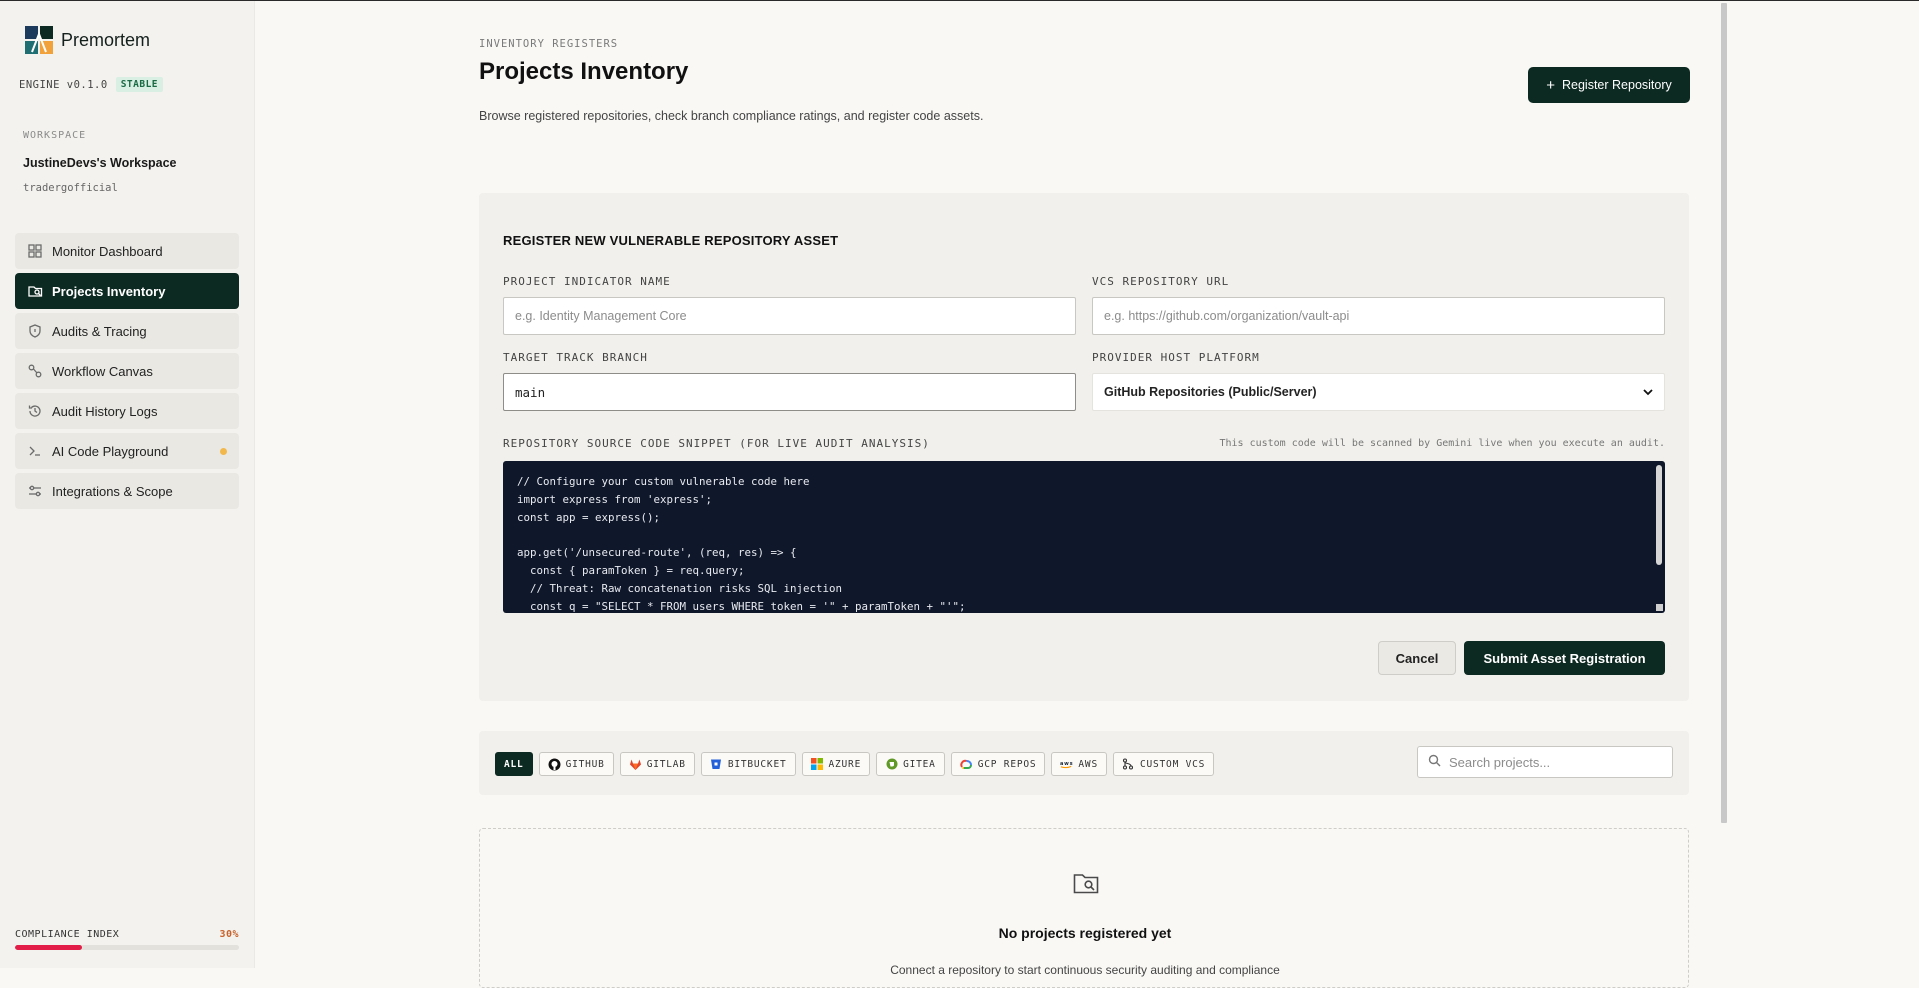 The image size is (1919, 988). I want to click on filter-chip-azure: AZURE, so click(836, 764).